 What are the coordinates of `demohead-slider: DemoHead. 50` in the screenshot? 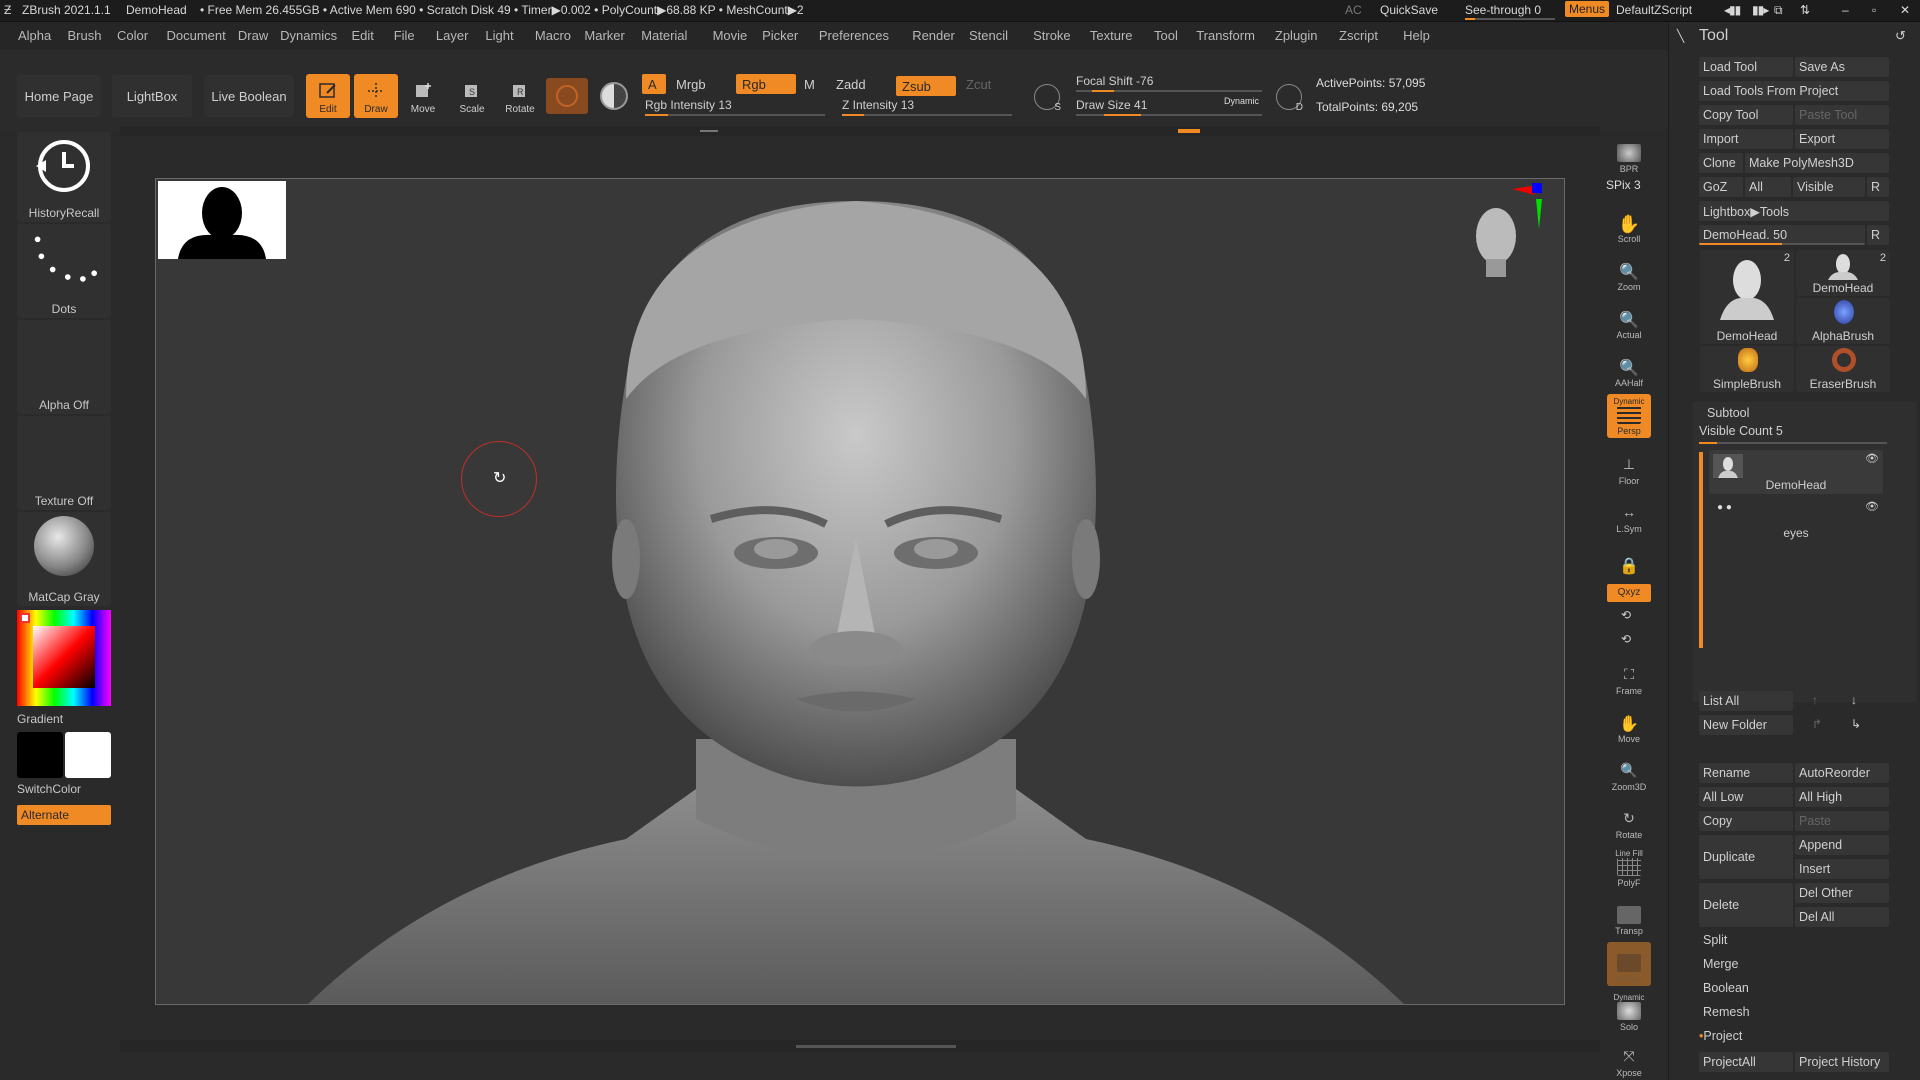 It's located at (1782, 235).